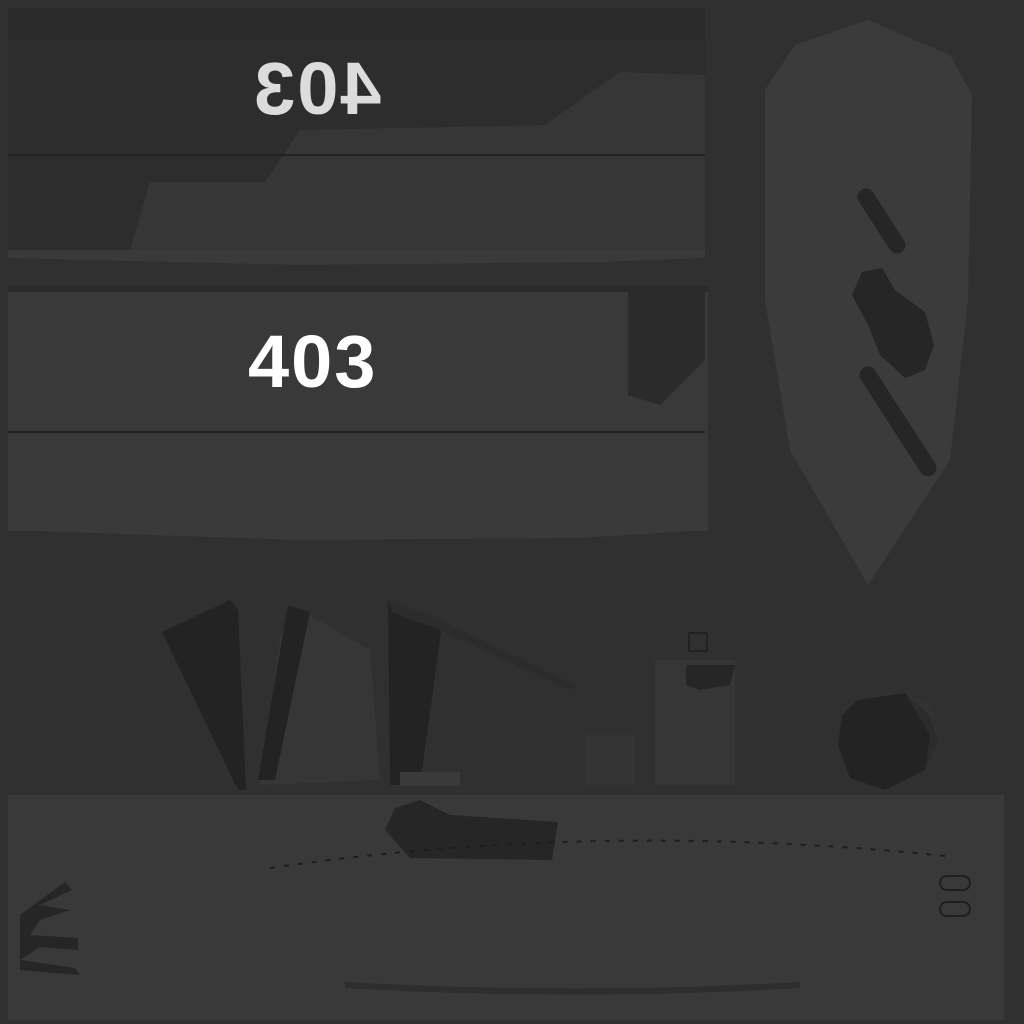  What do you see at coordinates (358, 289) in the screenshot?
I see `middle-panel-top-edge` at bounding box center [358, 289].